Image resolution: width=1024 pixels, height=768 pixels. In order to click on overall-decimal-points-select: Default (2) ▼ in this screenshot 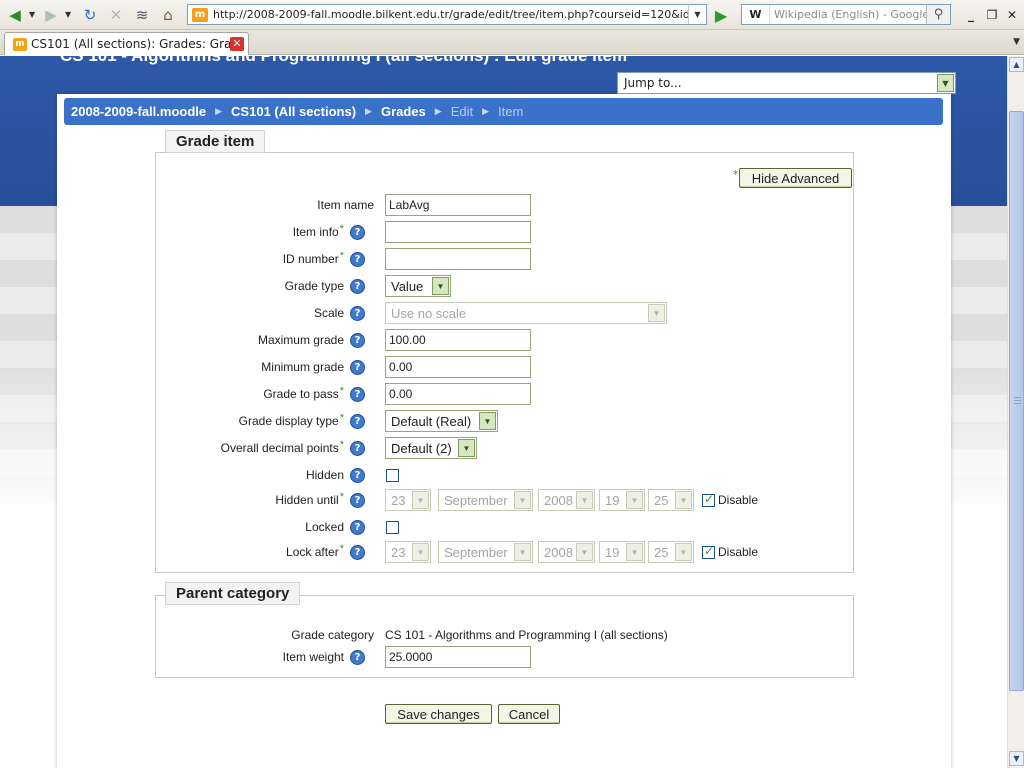, I will do `click(431, 448)`.